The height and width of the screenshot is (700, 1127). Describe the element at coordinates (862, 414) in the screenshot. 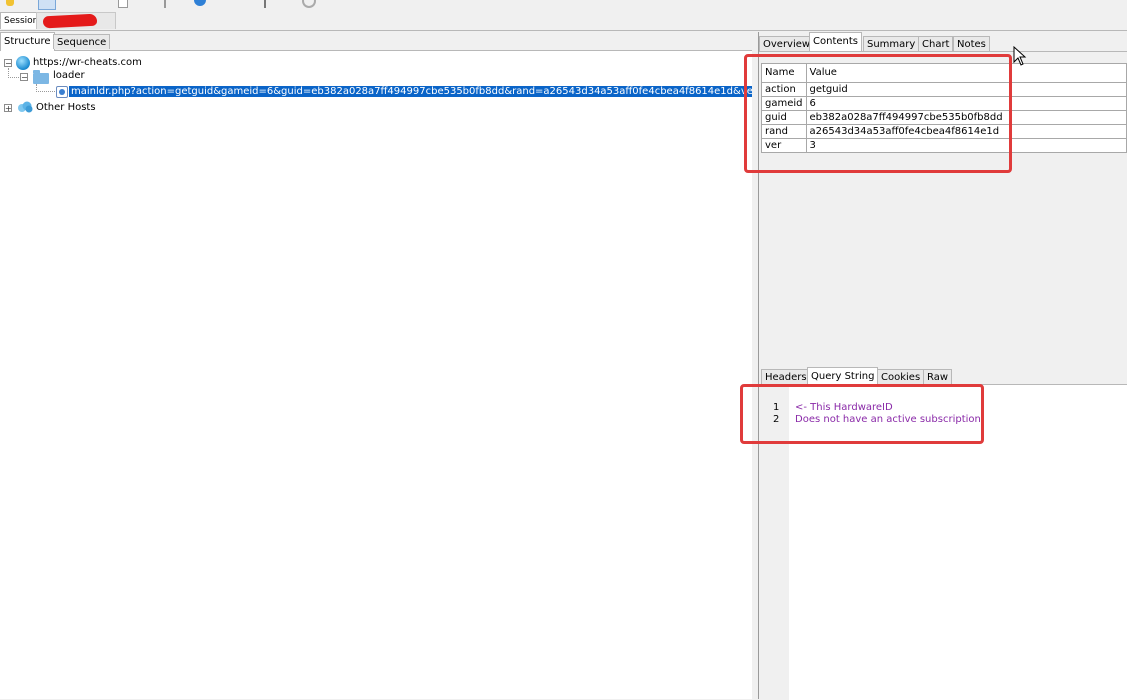

I see `annotation-box-response` at that location.